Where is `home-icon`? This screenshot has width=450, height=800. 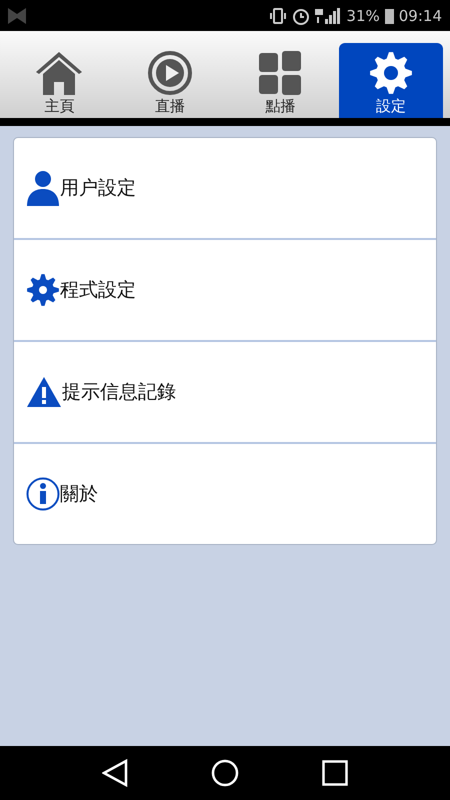
home-icon is located at coordinates (224, 773).